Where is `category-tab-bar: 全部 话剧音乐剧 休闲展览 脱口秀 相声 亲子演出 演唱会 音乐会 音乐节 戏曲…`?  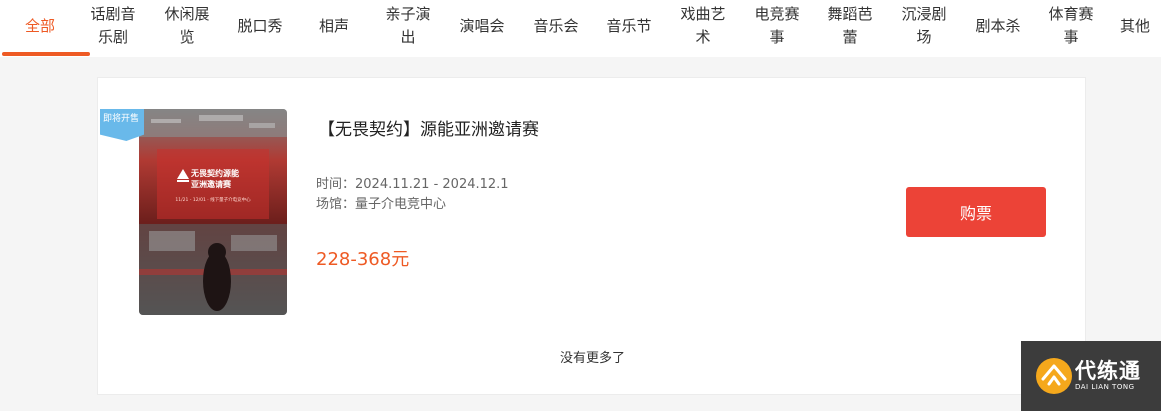
category-tab-bar: 全部 话剧音乐剧 休闲展览 脱口秀 相声 亲子演出 演唱会 音乐会 音乐节 戏曲… is located at coordinates (580, 28).